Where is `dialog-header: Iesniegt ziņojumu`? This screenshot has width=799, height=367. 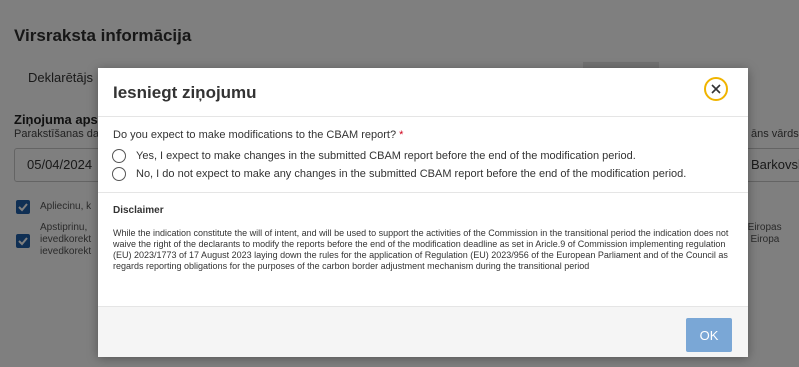 dialog-header: Iesniegt ziņojumu is located at coordinates (423, 92).